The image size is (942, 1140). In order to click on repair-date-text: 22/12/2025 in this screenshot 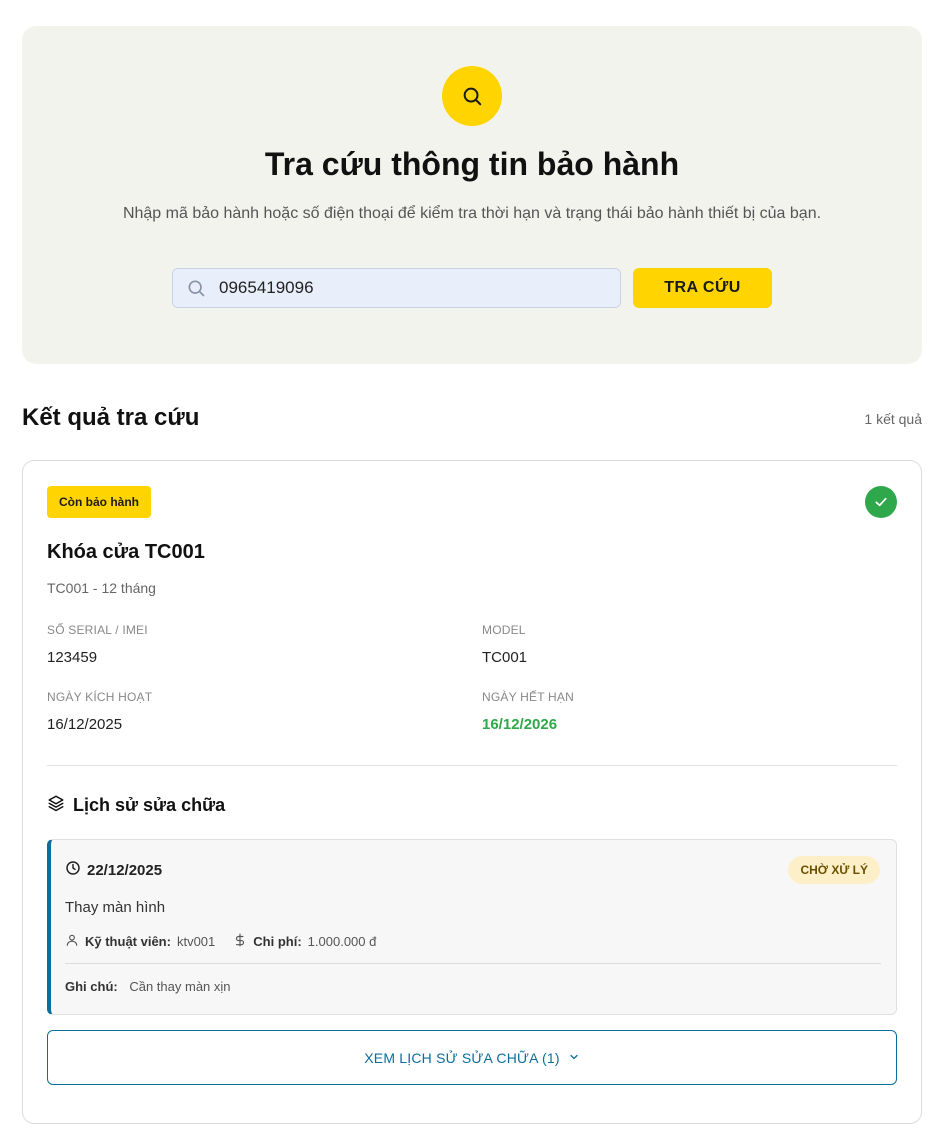, I will do `click(125, 870)`.